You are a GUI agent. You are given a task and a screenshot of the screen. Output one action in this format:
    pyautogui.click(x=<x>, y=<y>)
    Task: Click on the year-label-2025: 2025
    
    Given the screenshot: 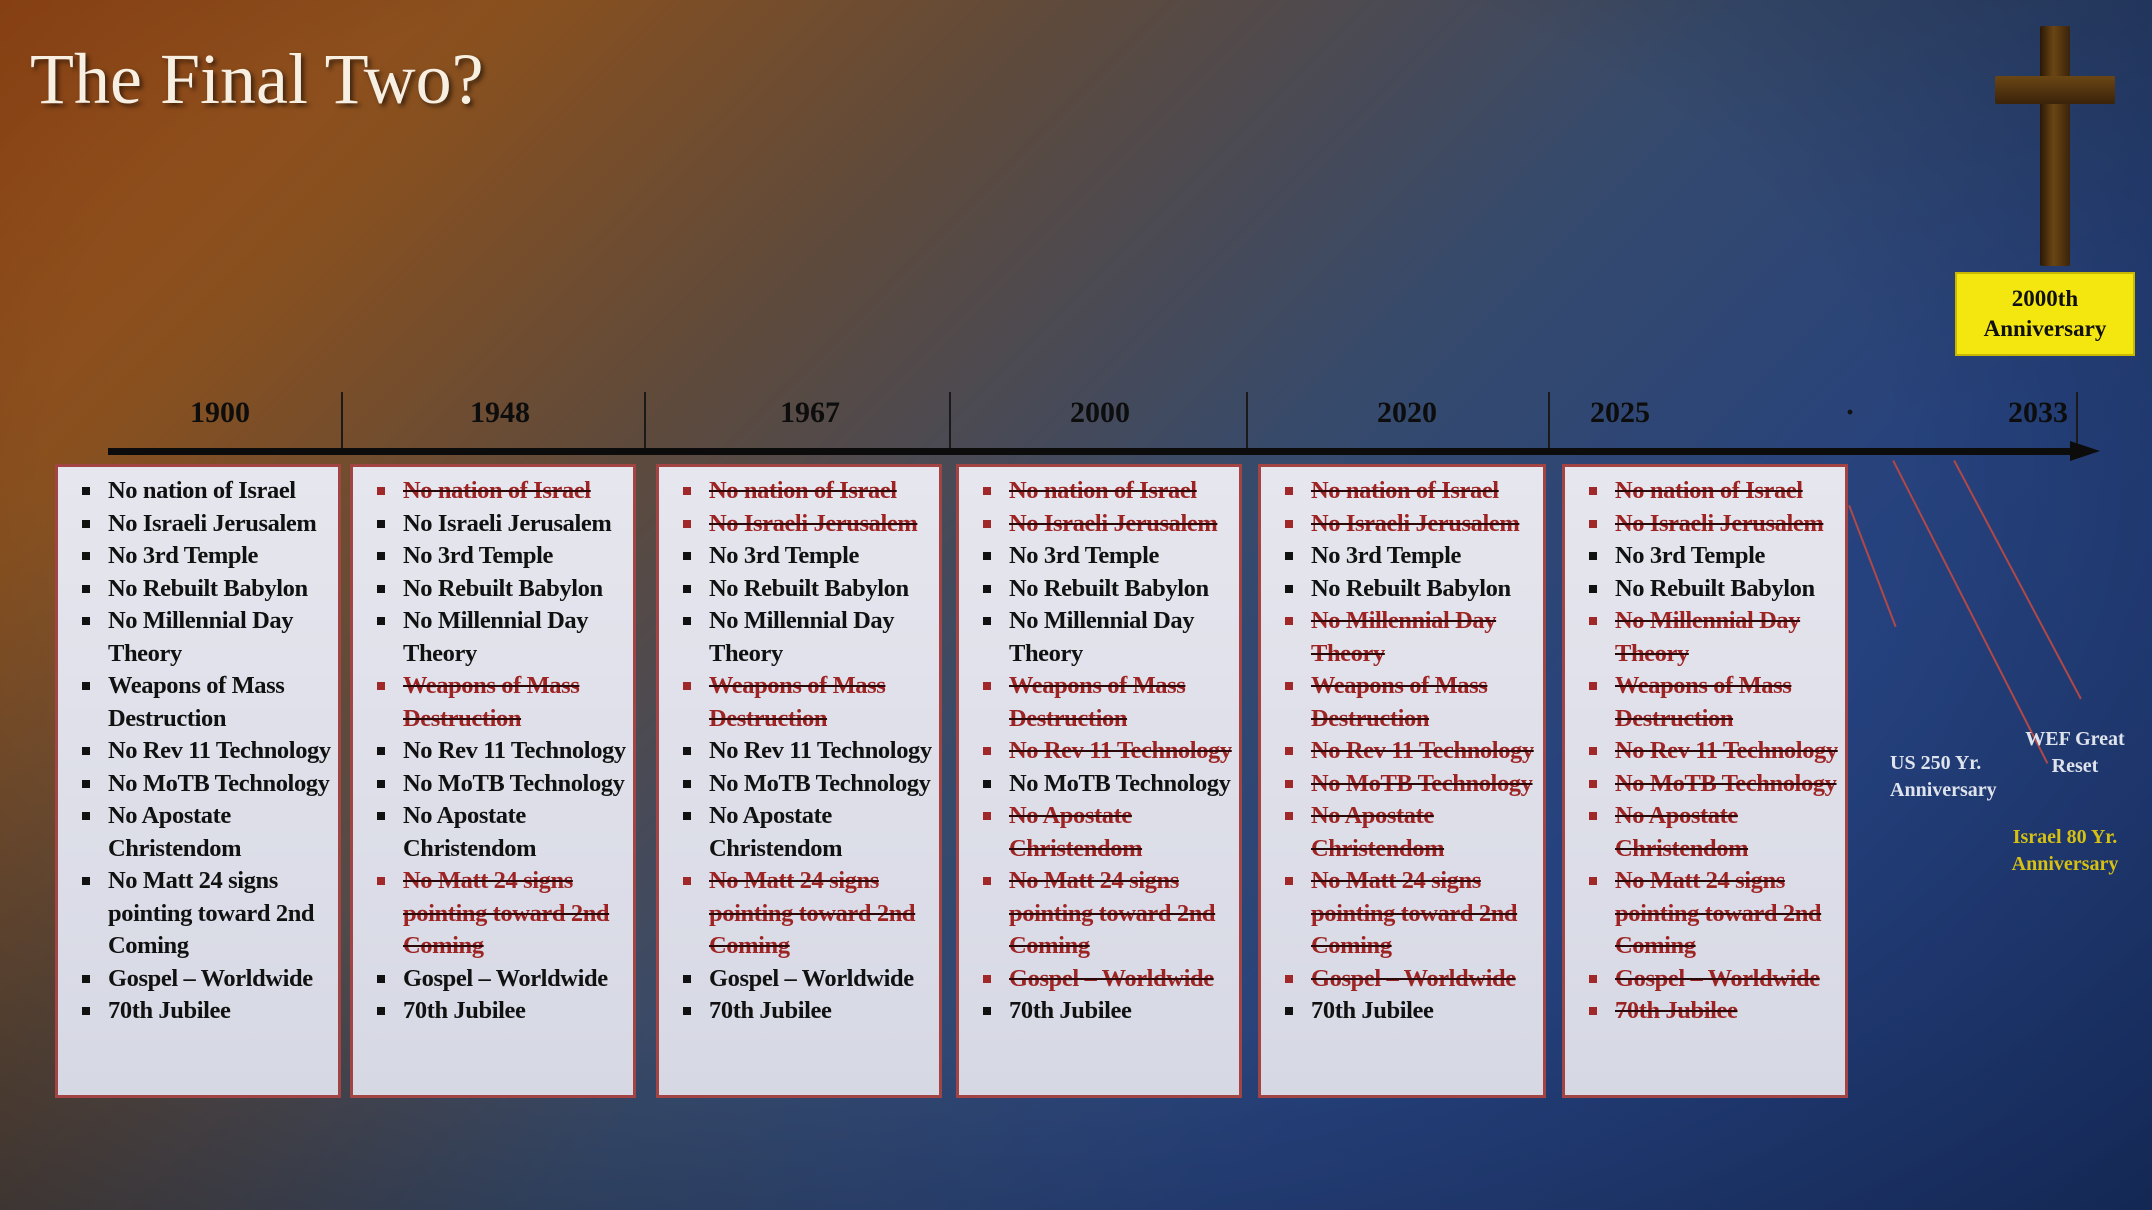 What is the action you would take?
    pyautogui.click(x=1620, y=412)
    